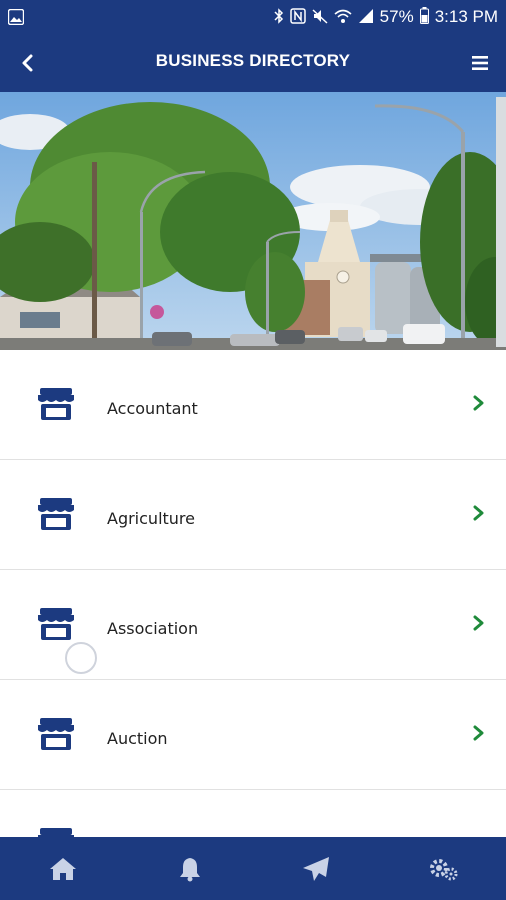  Describe the element at coordinates (343, 17) in the screenshot. I see `wifi-icon` at that location.